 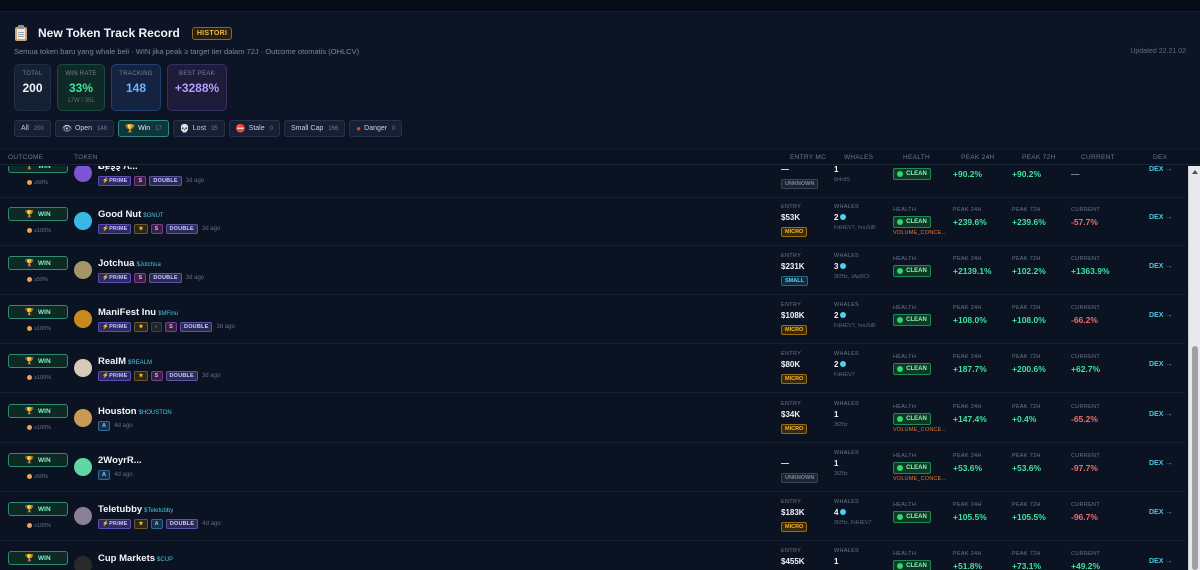 What do you see at coordinates (212, 33) in the screenshot?
I see `histori-badge: HISTORI` at bounding box center [212, 33].